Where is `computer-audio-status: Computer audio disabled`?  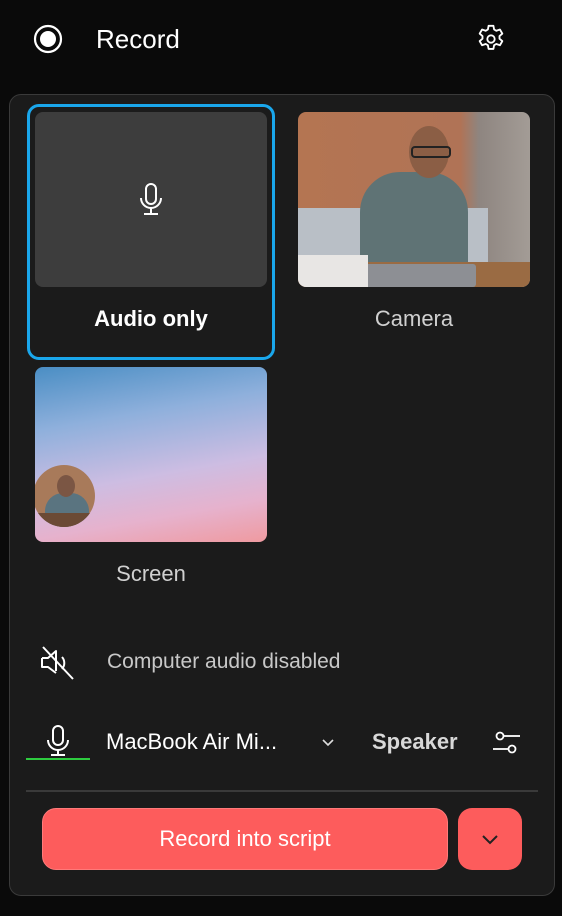
computer-audio-status: Computer audio disabled is located at coordinates (224, 661).